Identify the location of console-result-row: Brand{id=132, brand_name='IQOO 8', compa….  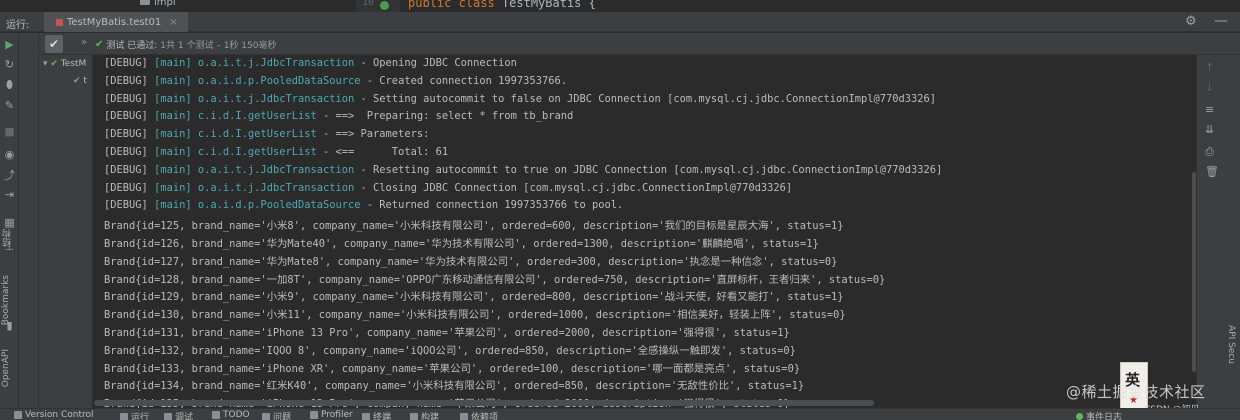
(450, 350).